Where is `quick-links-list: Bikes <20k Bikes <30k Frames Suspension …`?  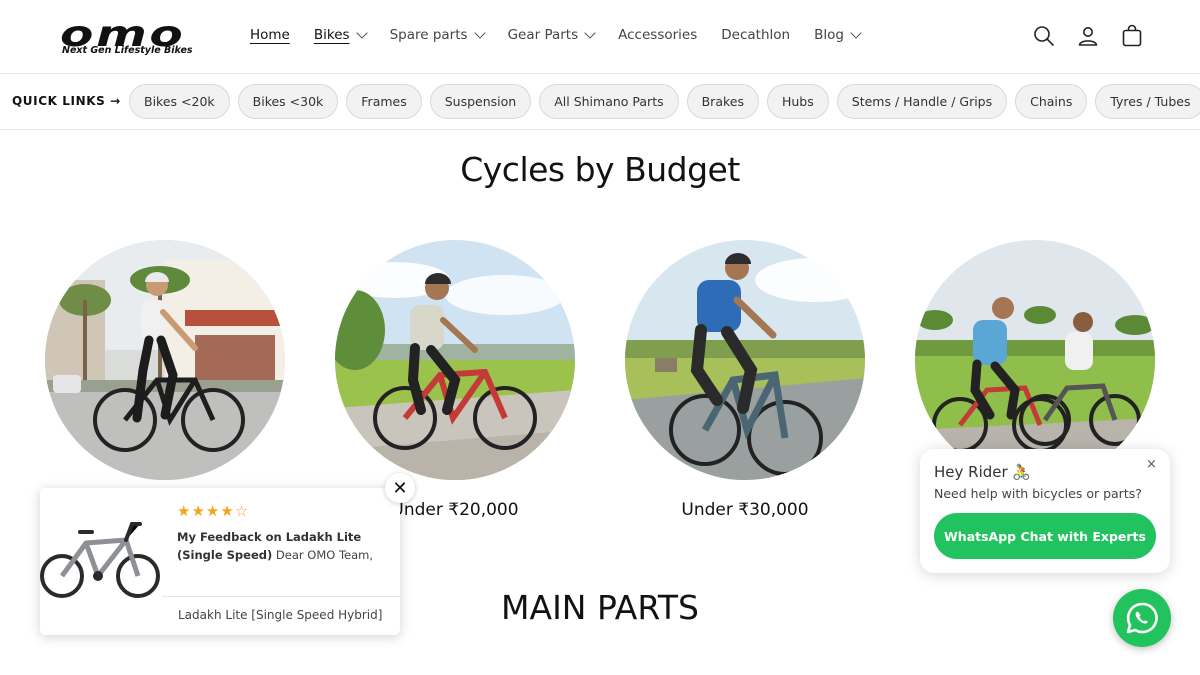
quick-links-list: Bikes <20k Bikes <30k Frames Suspension … is located at coordinates (664, 101).